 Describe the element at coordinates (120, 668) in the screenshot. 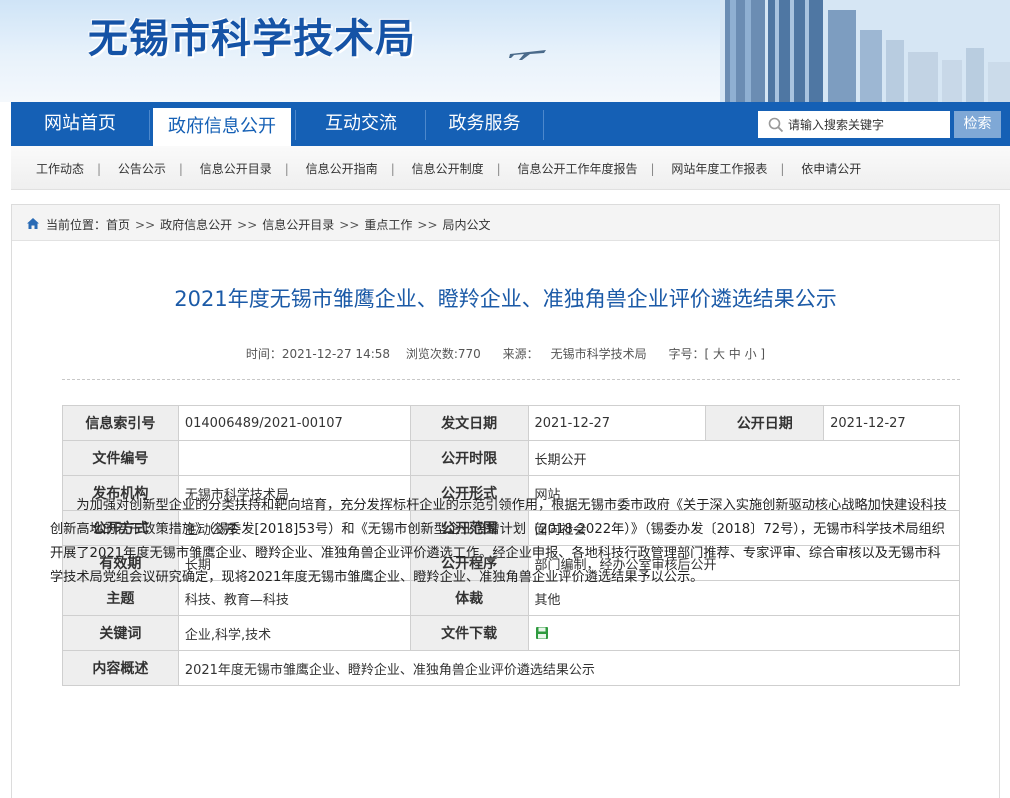

I see `summary-label: 内容概述` at that location.